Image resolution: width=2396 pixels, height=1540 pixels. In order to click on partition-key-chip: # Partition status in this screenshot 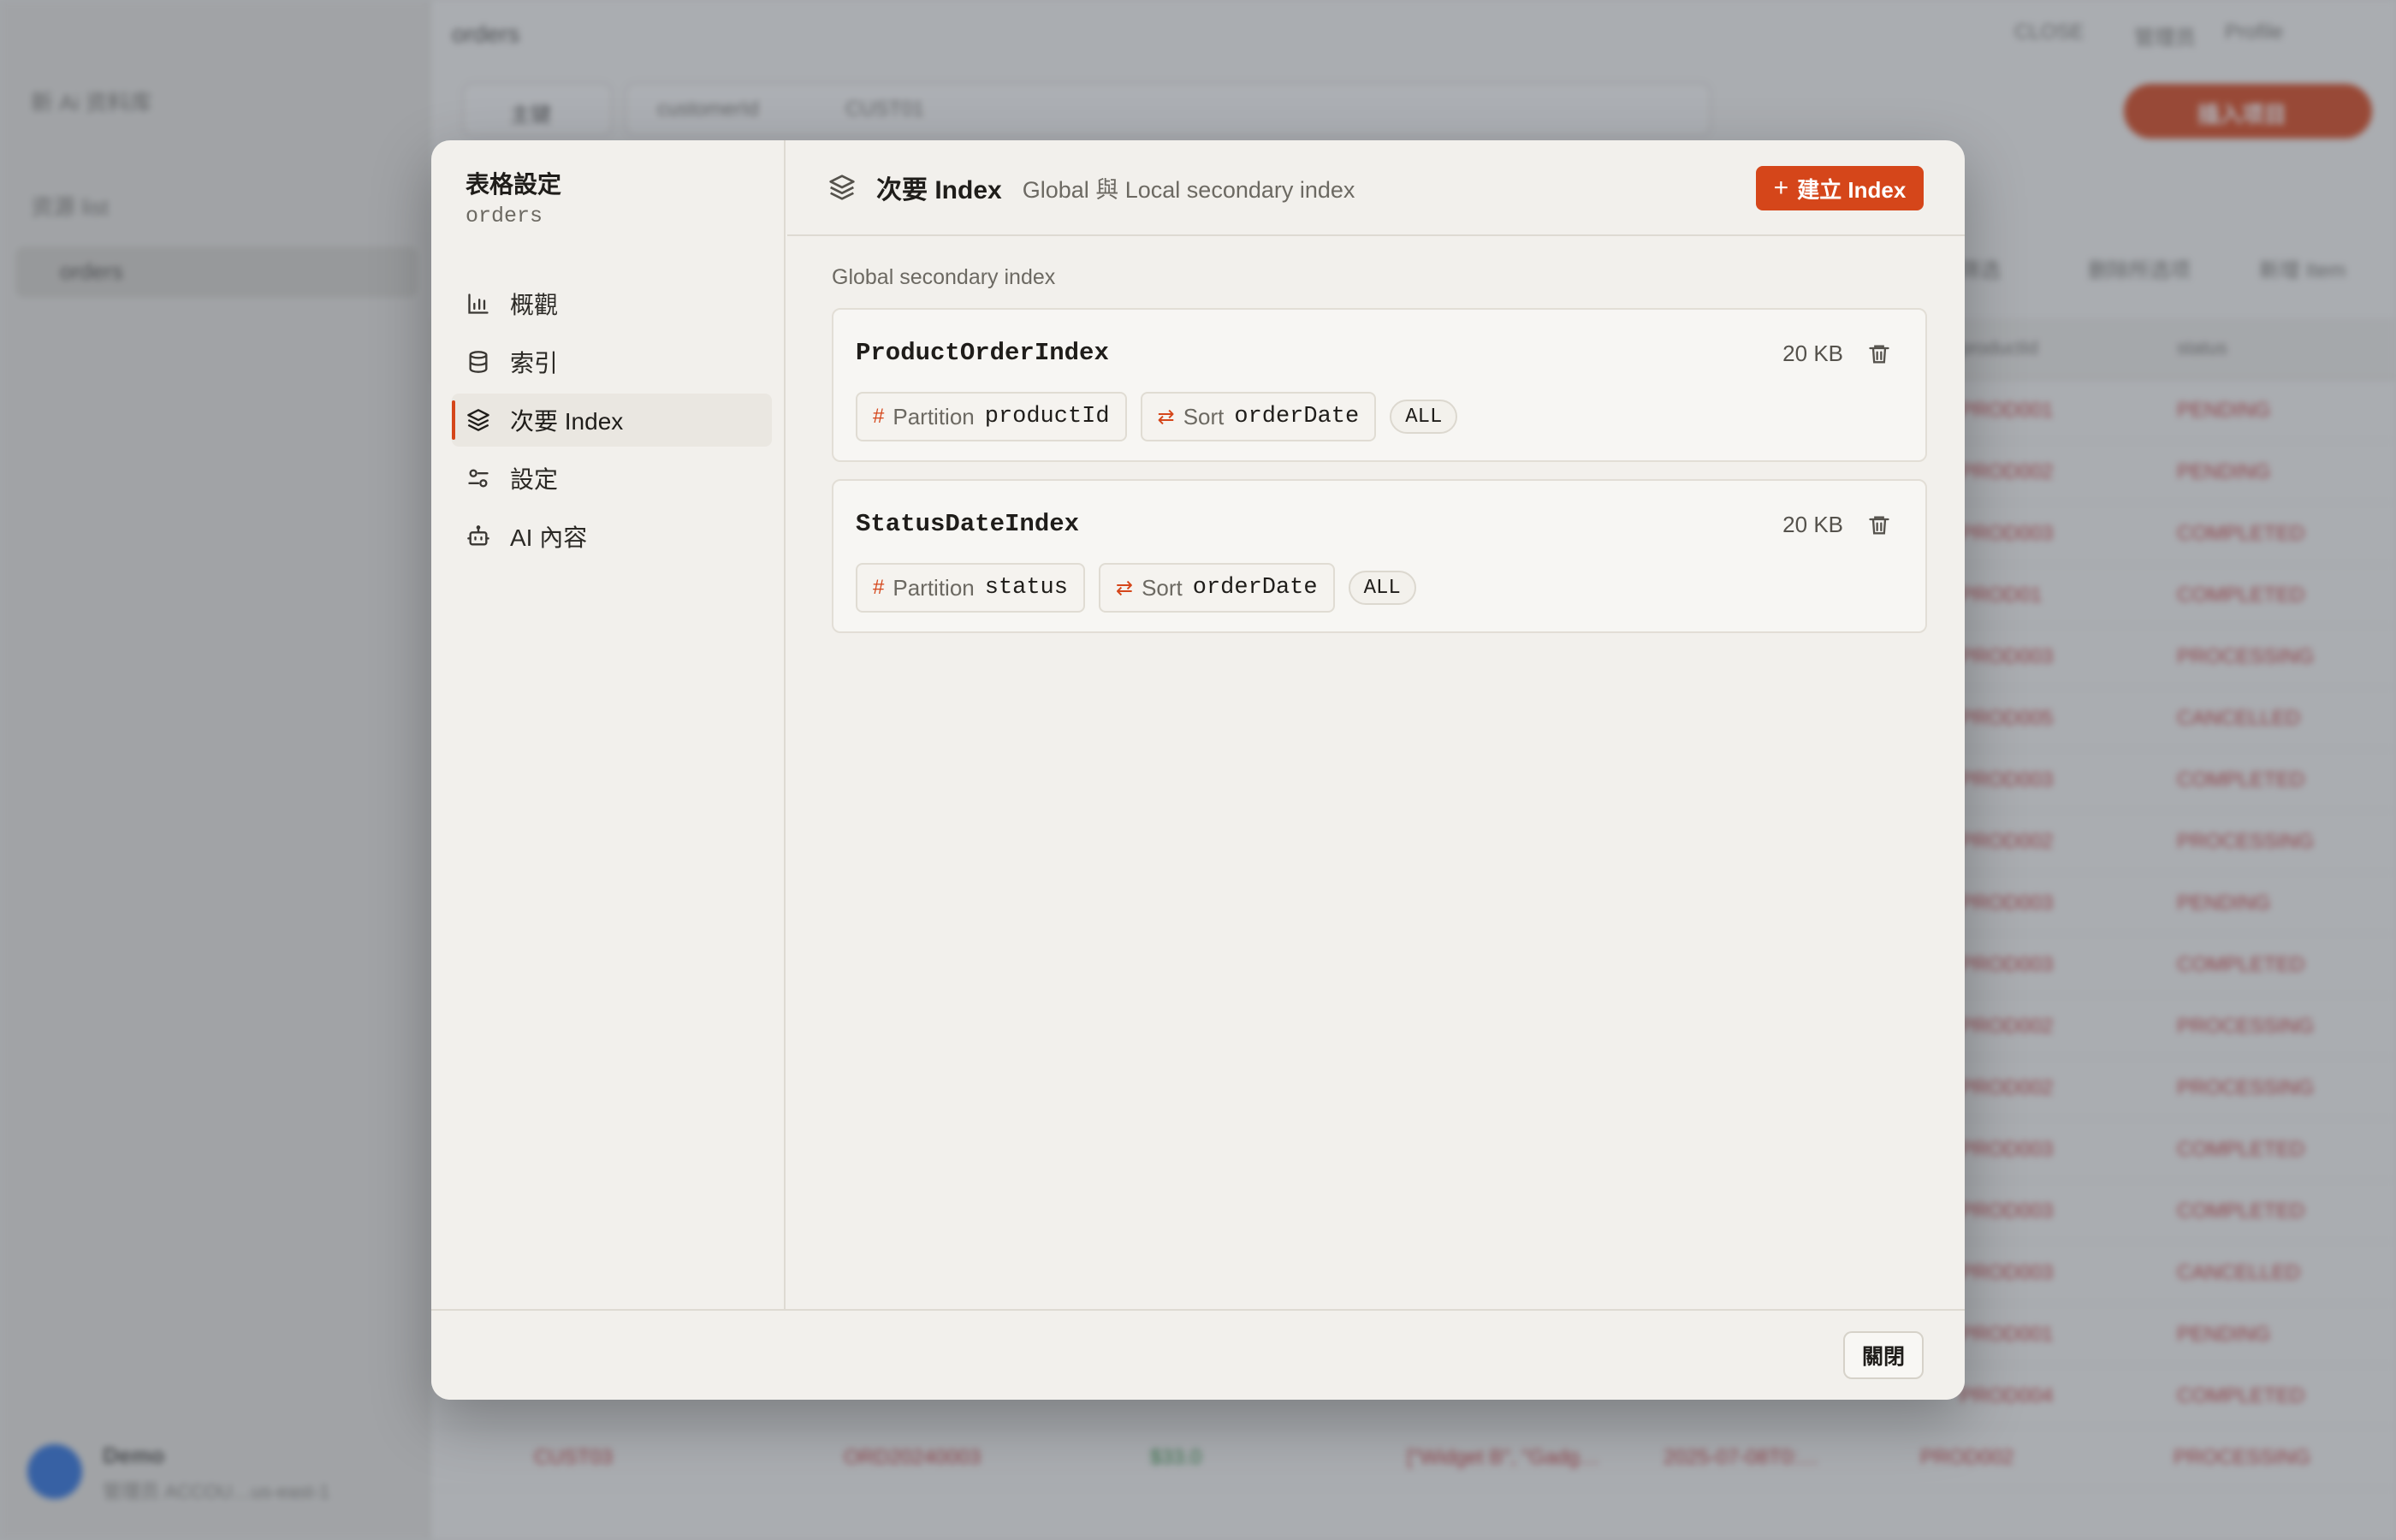, I will do `click(971, 588)`.